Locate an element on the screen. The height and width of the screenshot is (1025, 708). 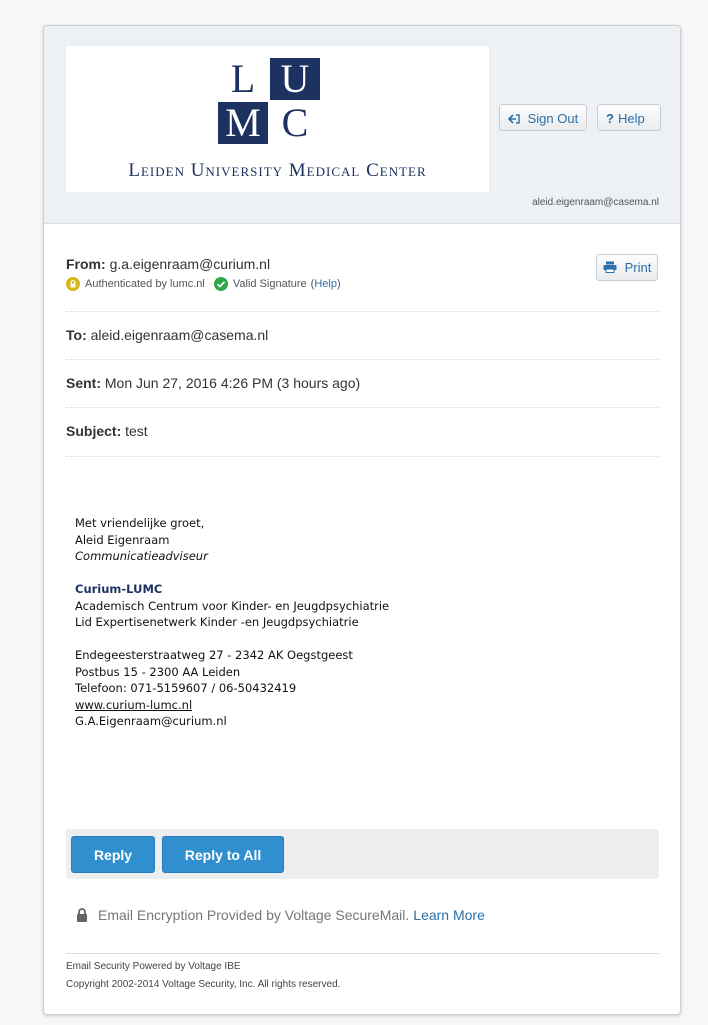
body-role: Communicatieadviseur is located at coordinates (141, 556).